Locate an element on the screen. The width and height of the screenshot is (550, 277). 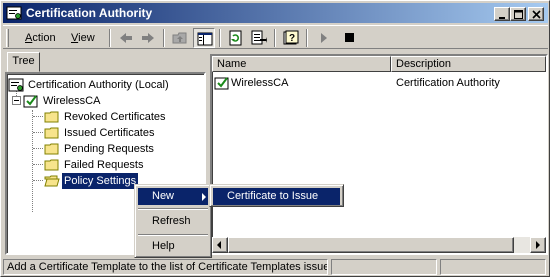
list-item-description: Certification Authority is located at coordinates (448, 83).